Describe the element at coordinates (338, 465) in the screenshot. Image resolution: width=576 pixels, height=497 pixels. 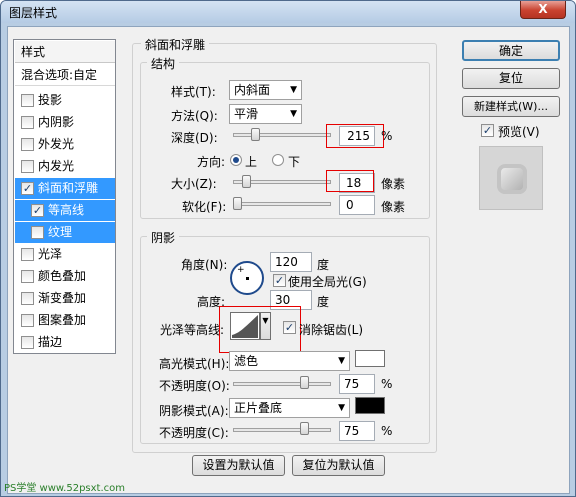
I see `reset-default-button: 复位为默认值` at that location.